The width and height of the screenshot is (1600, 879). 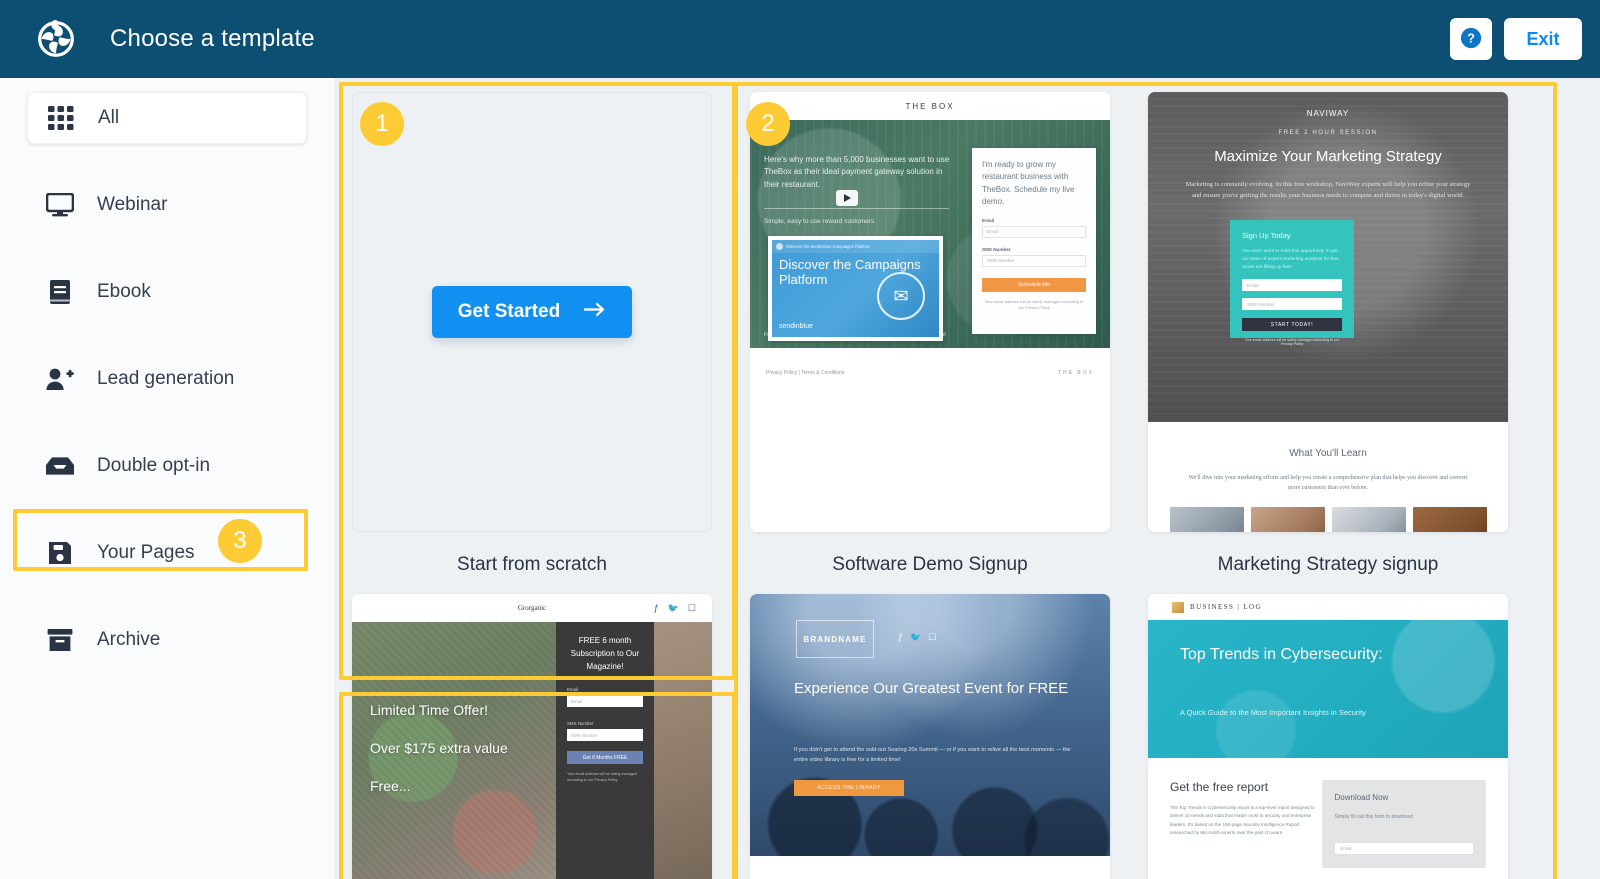 I want to click on preview-footer-links: Privacy Policy | Terms & Conditions, so click(x=805, y=373).